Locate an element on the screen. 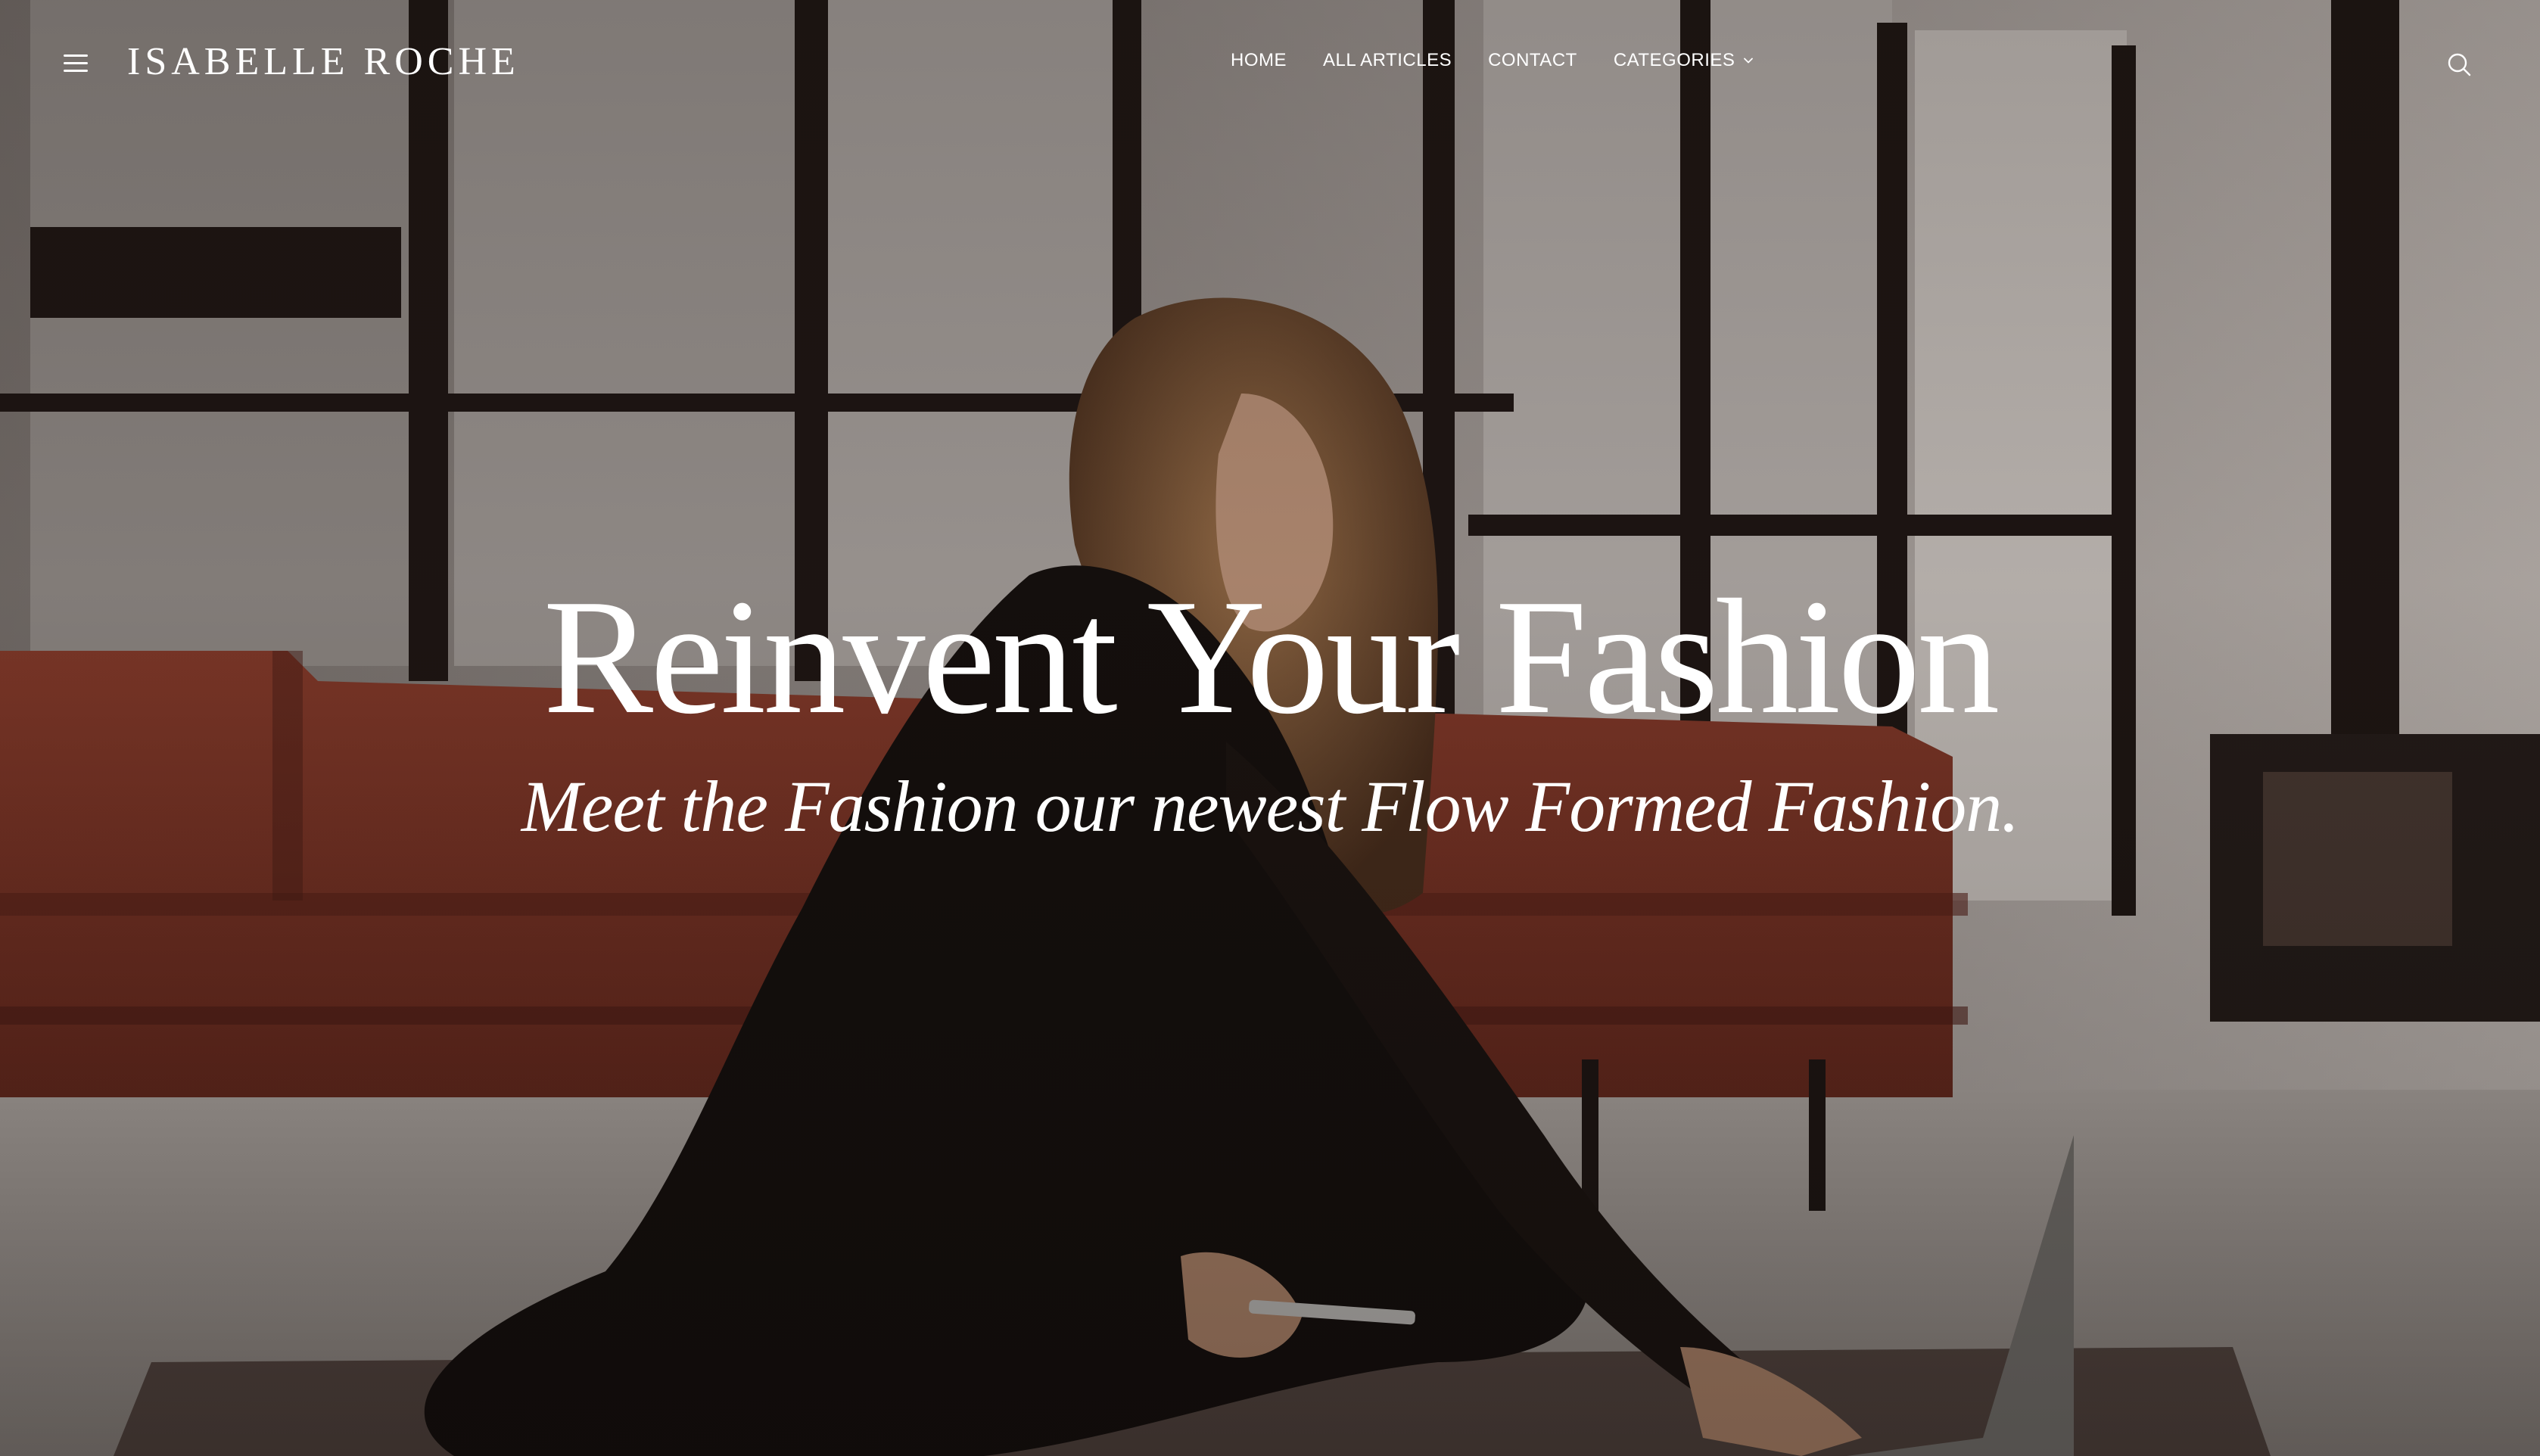 This screenshot has width=2540, height=1456. hero-title: Reinvent Your Fashion is located at coordinates (1271, 657).